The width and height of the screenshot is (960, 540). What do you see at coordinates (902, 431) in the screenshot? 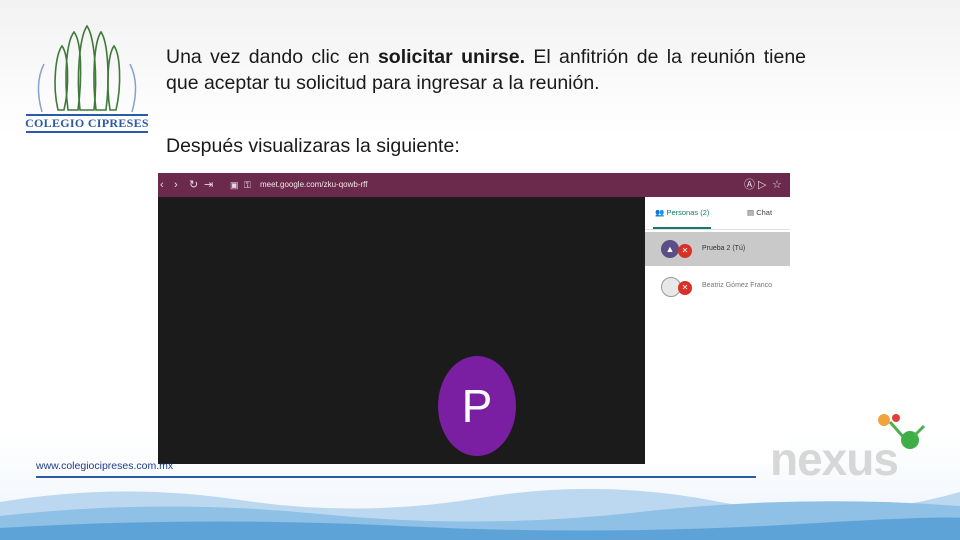
I see `nexus-molecule-icon` at bounding box center [902, 431].